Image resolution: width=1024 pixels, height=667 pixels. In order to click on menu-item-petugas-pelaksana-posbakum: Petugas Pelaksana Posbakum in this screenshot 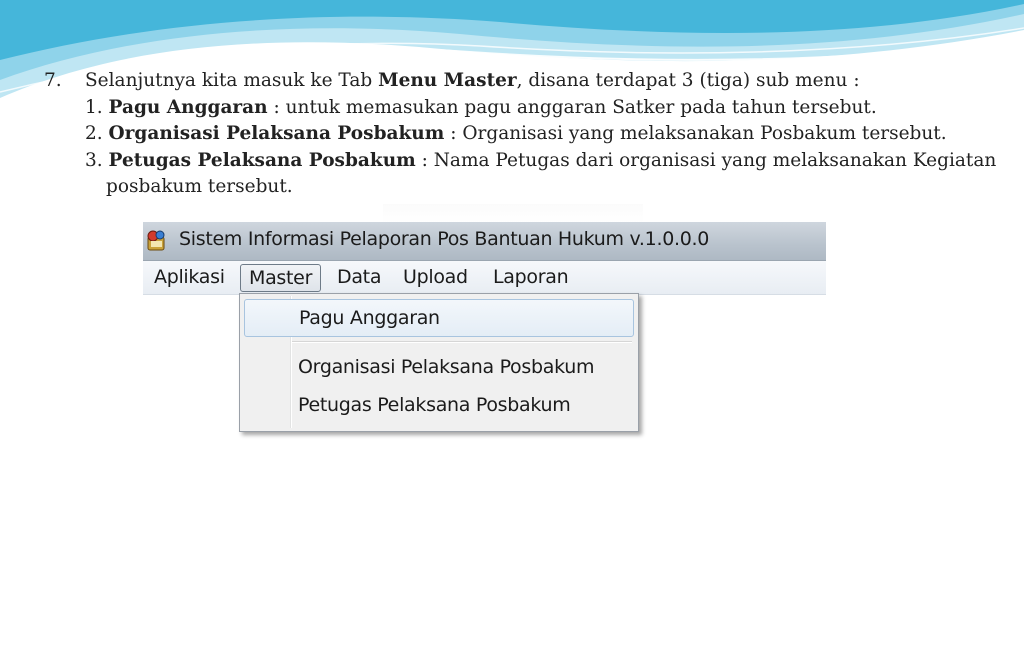, I will do `click(438, 405)`.